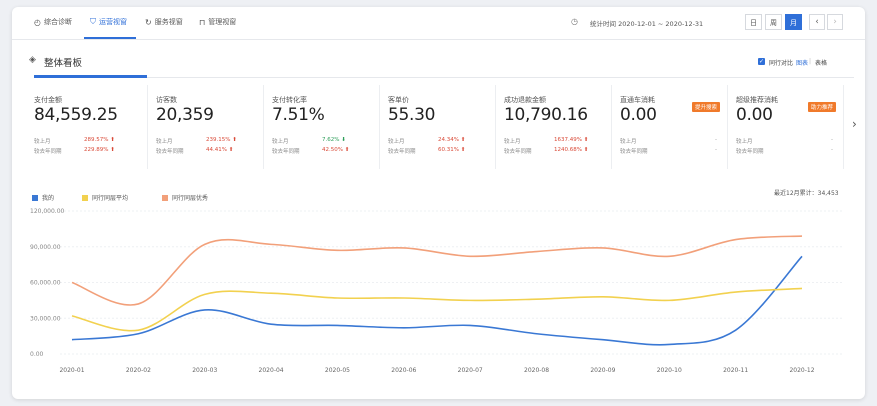 The image size is (877, 406). Describe the element at coordinates (536, 370) in the screenshot. I see `x-tick-label: 2020-08` at that location.